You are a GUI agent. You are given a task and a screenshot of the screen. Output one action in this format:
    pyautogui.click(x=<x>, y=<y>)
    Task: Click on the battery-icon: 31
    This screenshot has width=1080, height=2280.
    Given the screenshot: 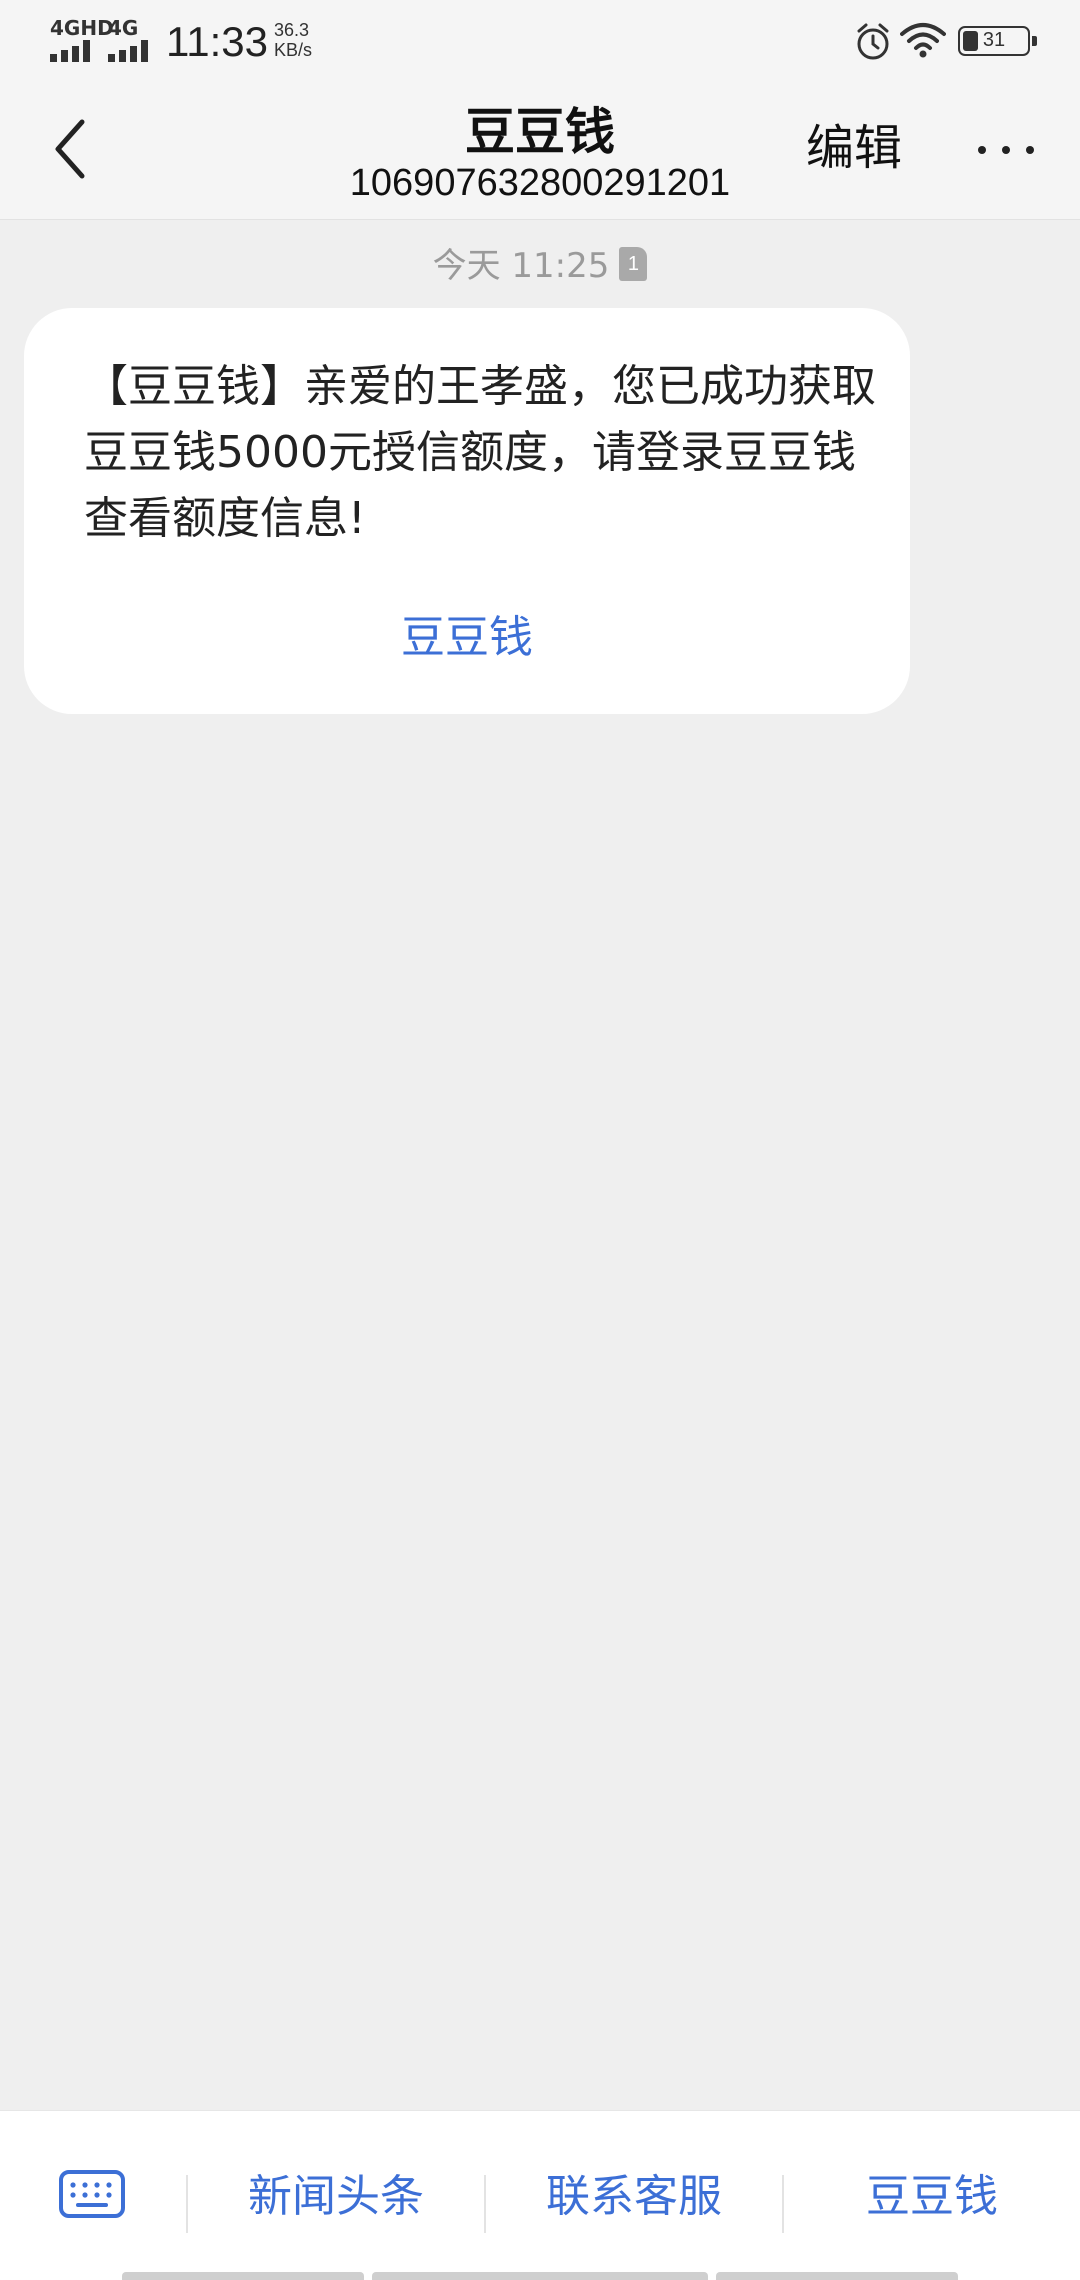 What is the action you would take?
    pyautogui.click(x=997, y=41)
    